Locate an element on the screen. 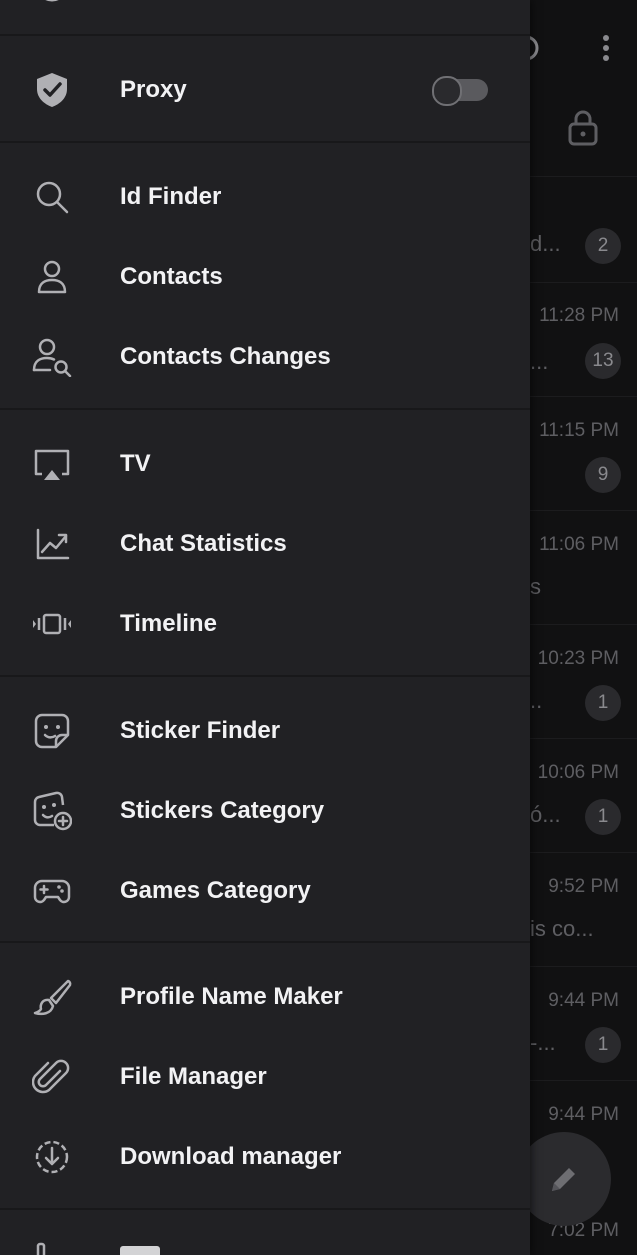 The width and height of the screenshot is (637, 1255). gamepad-icon is located at coordinates (52, 891).